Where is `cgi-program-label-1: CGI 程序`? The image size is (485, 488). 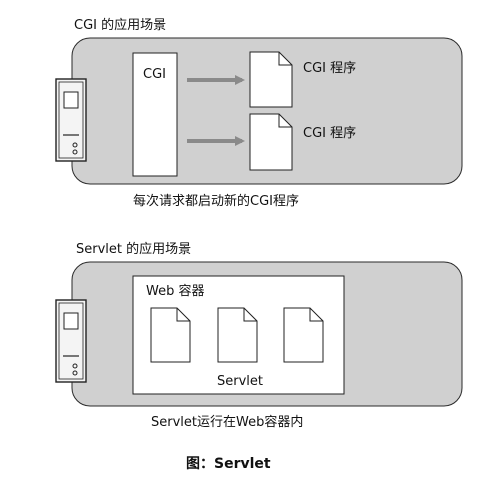 cgi-program-label-1: CGI 程序 is located at coordinates (330, 68).